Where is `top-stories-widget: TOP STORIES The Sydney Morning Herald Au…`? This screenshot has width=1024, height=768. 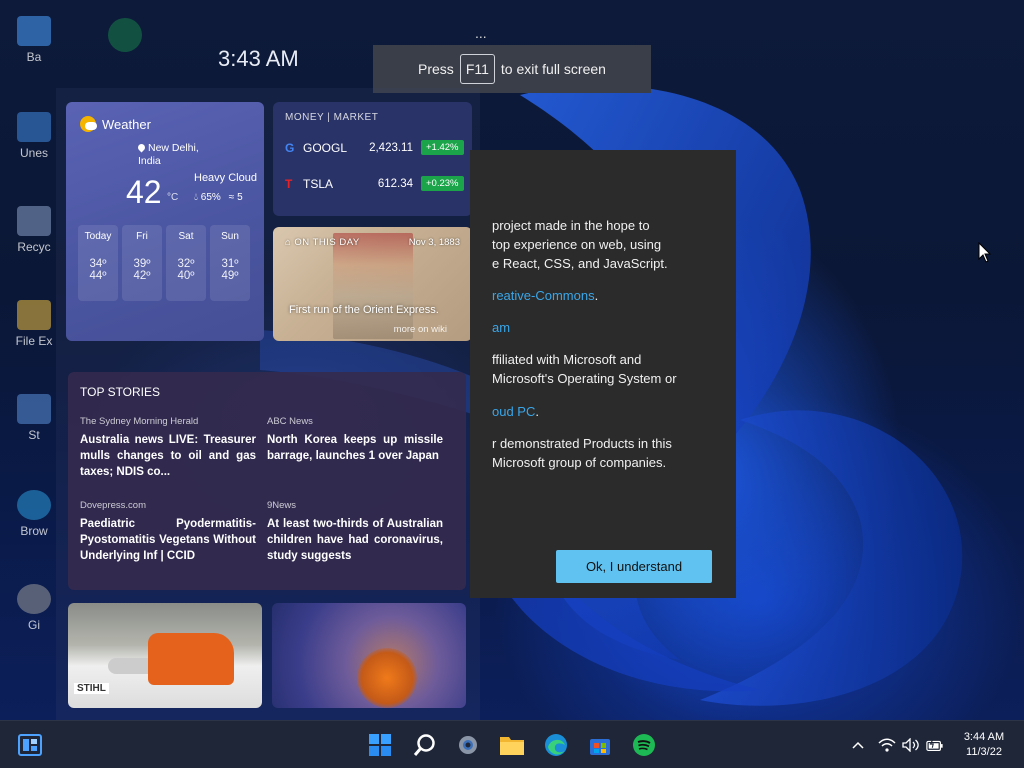
top-stories-widget: TOP STORIES The Sydney Morning Herald Au… is located at coordinates (267, 481).